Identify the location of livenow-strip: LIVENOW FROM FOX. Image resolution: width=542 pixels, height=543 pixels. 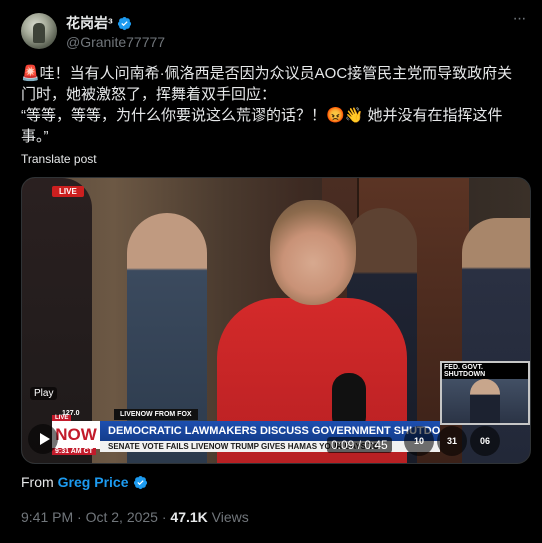
(156, 414).